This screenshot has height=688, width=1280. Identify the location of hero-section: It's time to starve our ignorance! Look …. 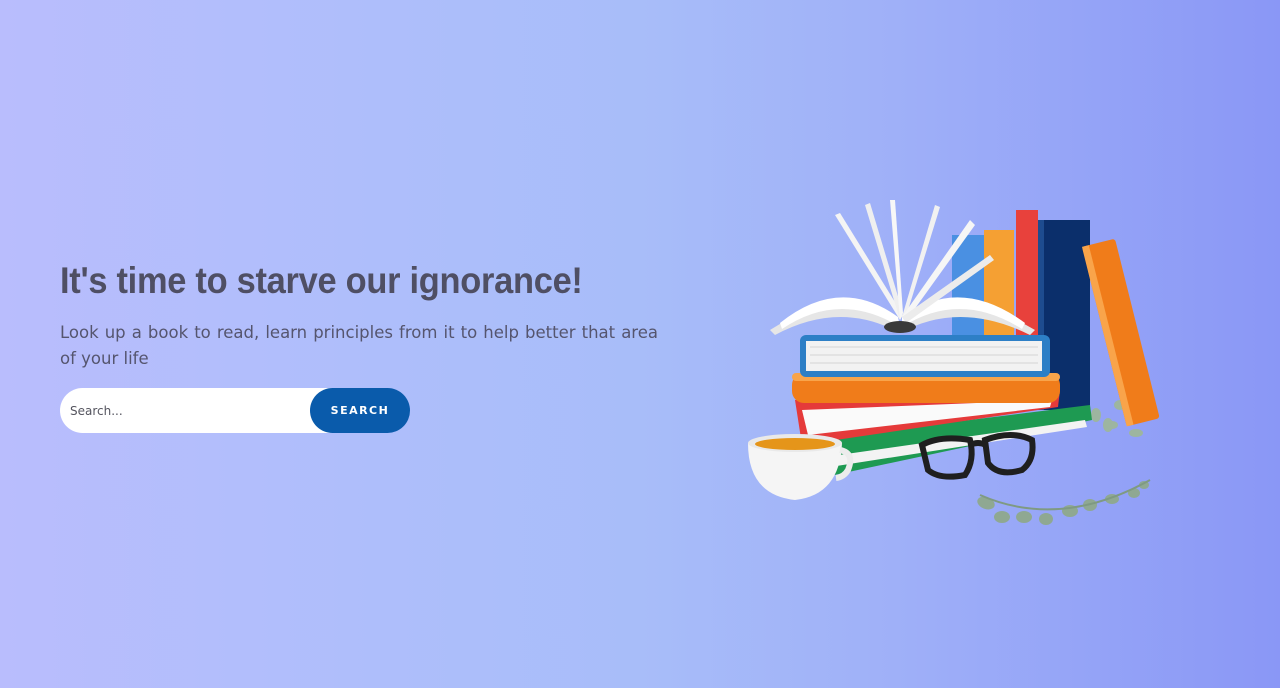
(360, 345).